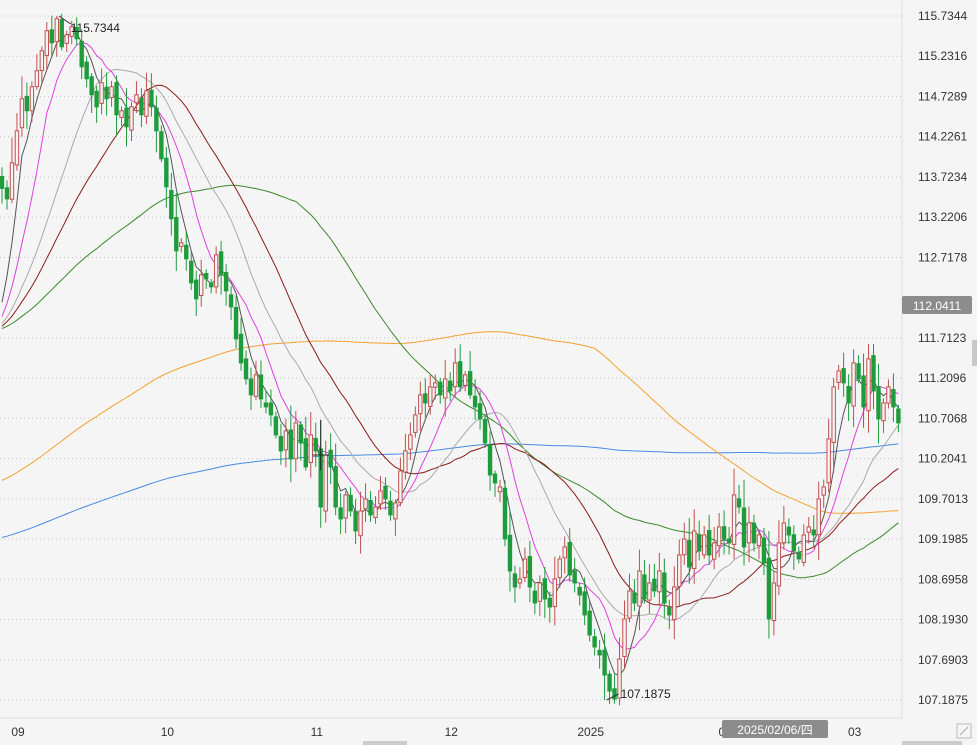 This screenshot has width=977, height=745. What do you see at coordinates (932, 743) in the screenshot?
I see `scroll-handle-bottom-right` at bounding box center [932, 743].